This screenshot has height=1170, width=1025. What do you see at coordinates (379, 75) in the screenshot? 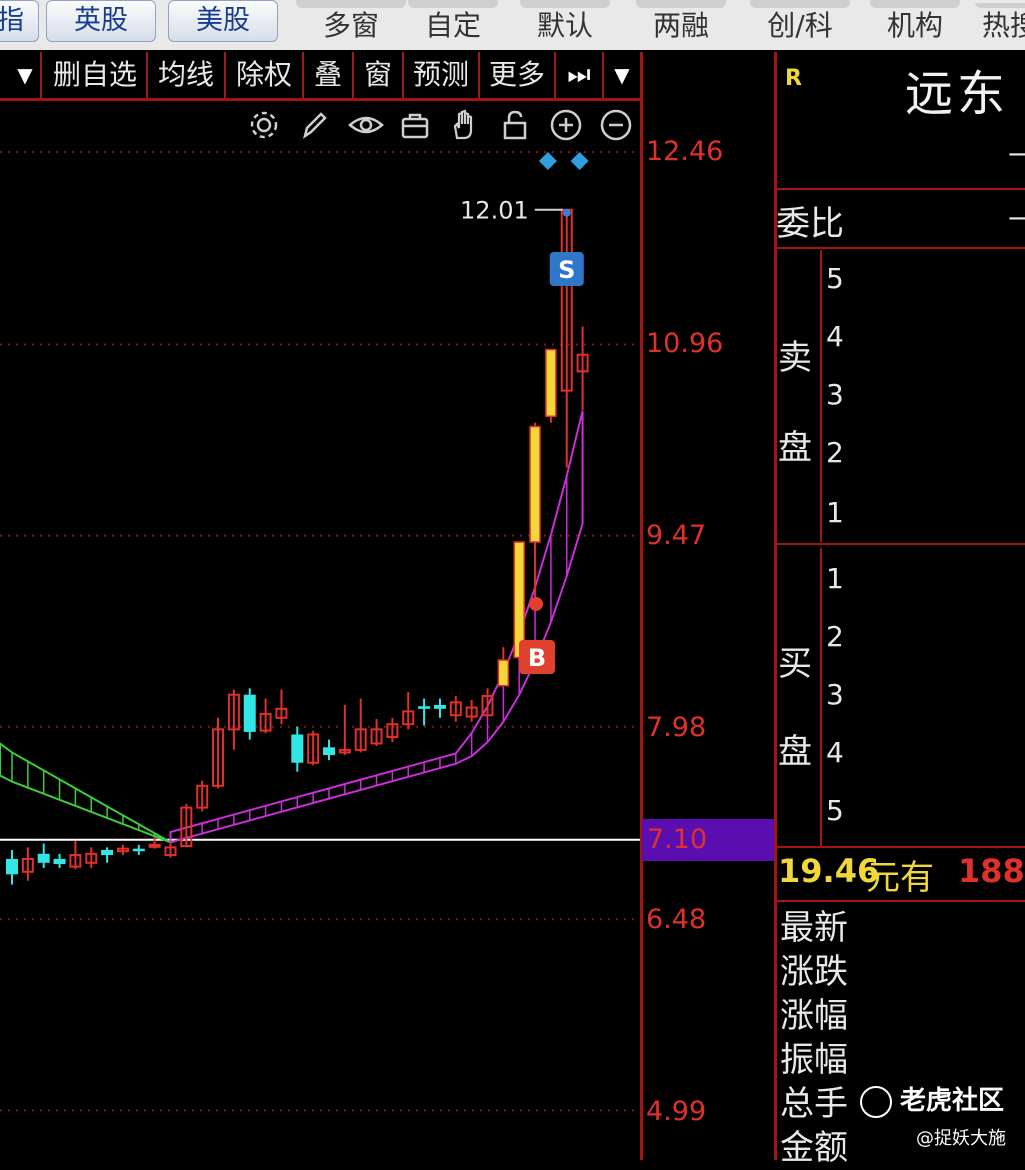
I see `window-button: 窗` at bounding box center [379, 75].